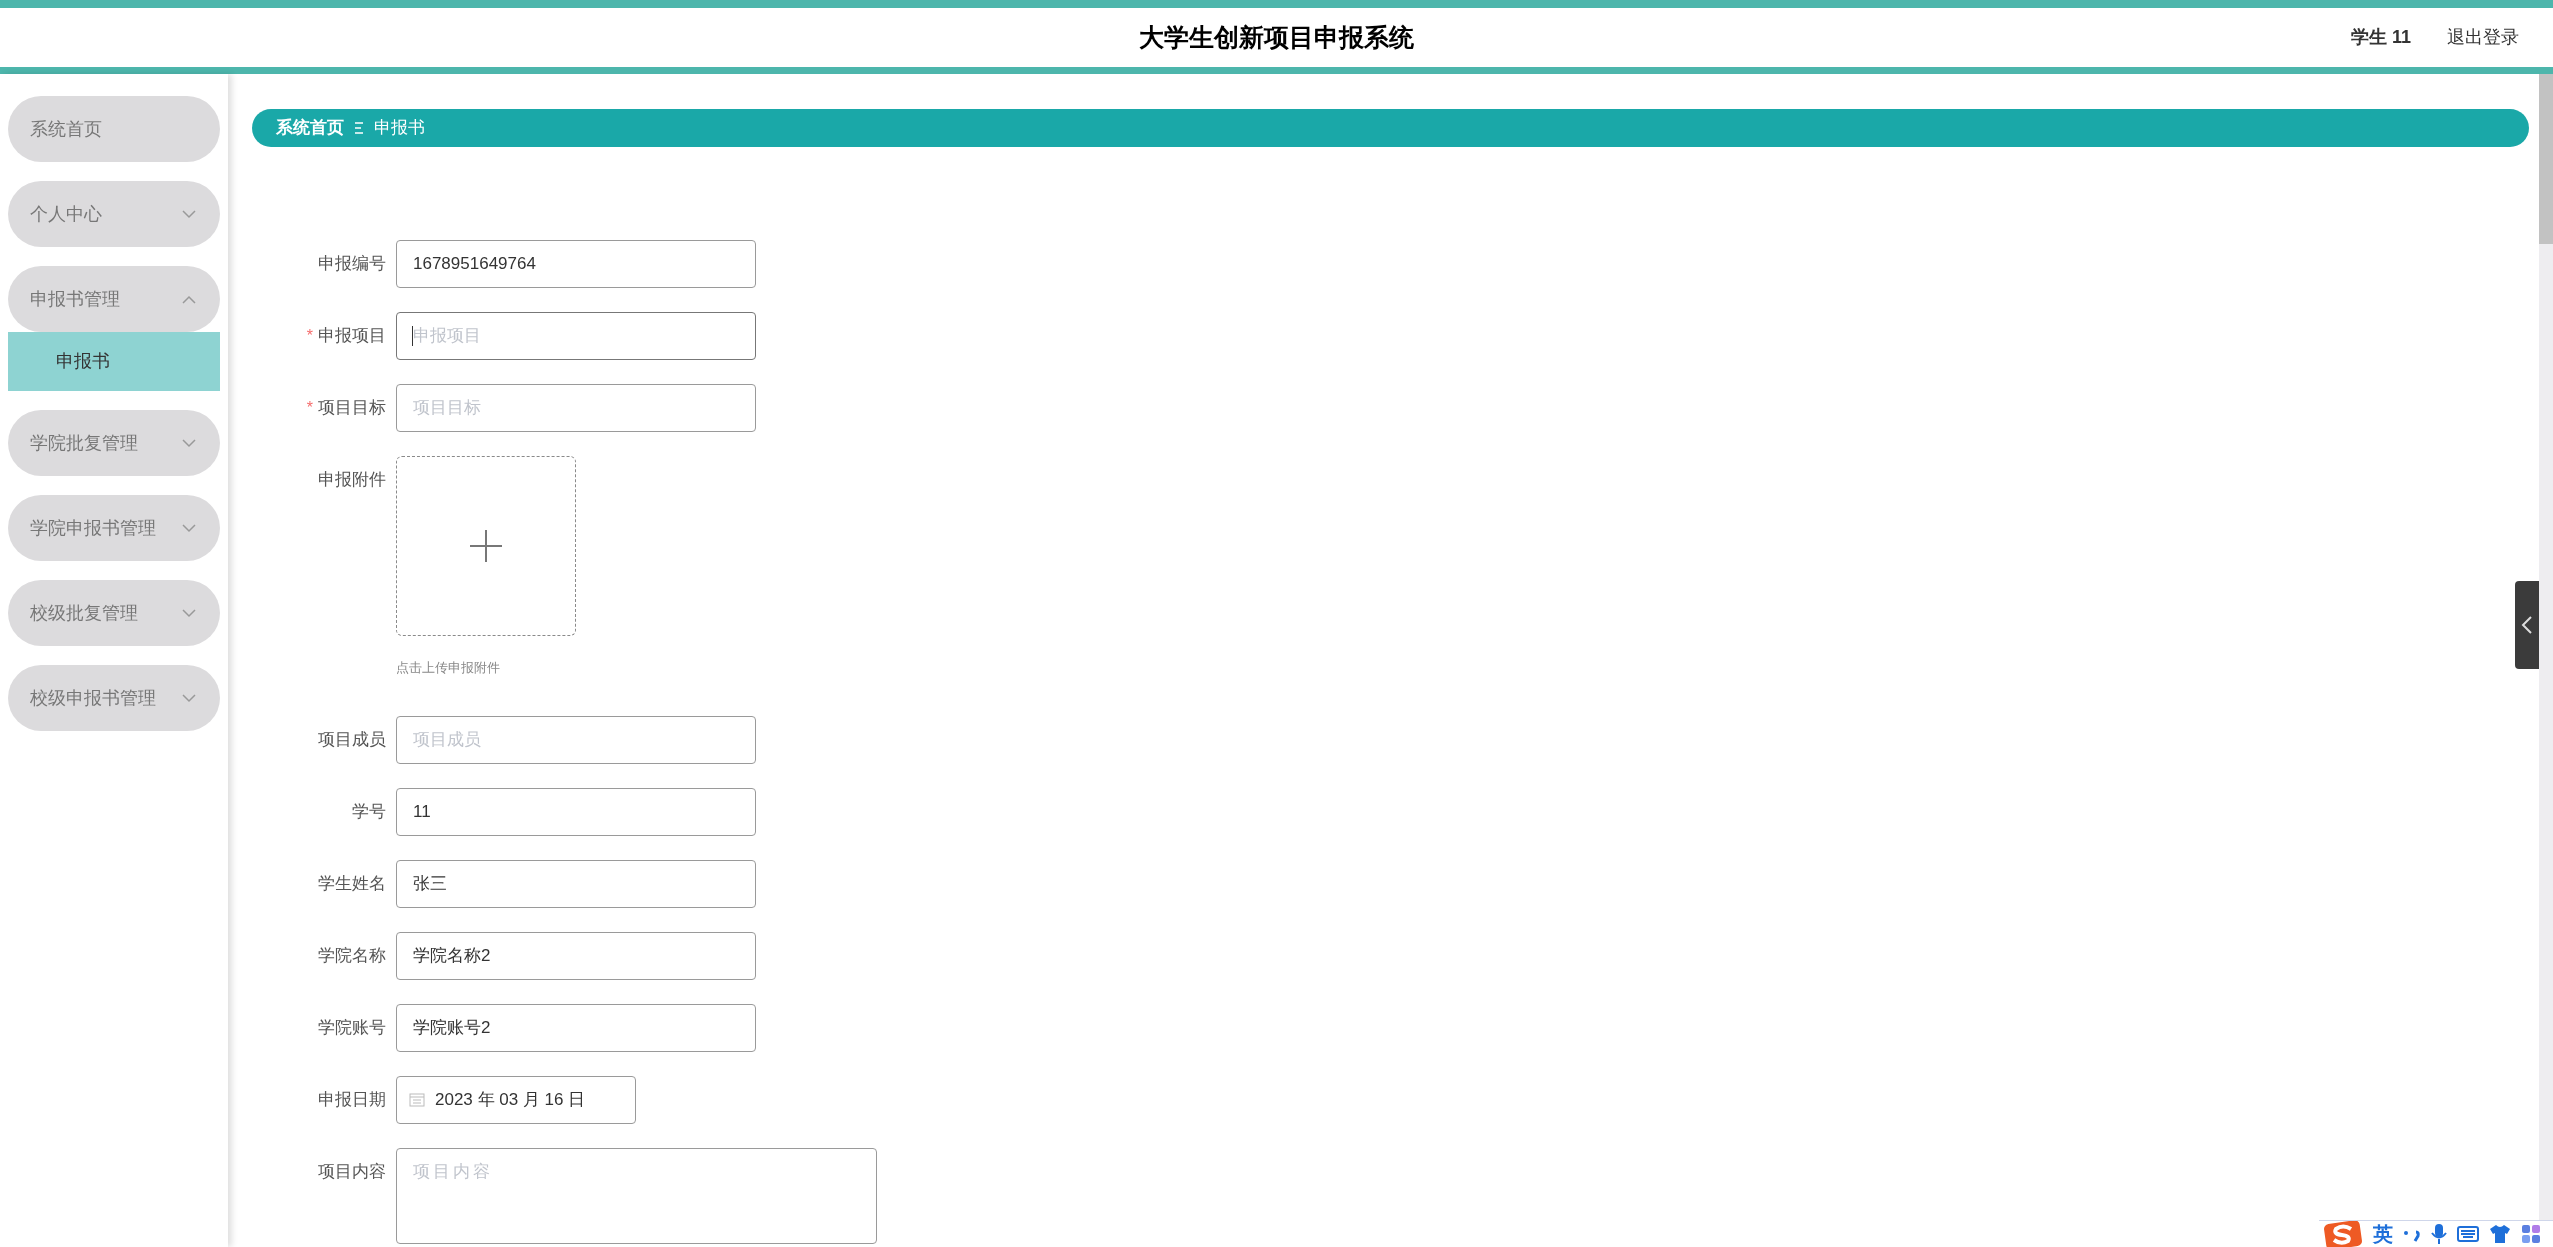  I want to click on field-label: 申报编号, so click(352, 264).